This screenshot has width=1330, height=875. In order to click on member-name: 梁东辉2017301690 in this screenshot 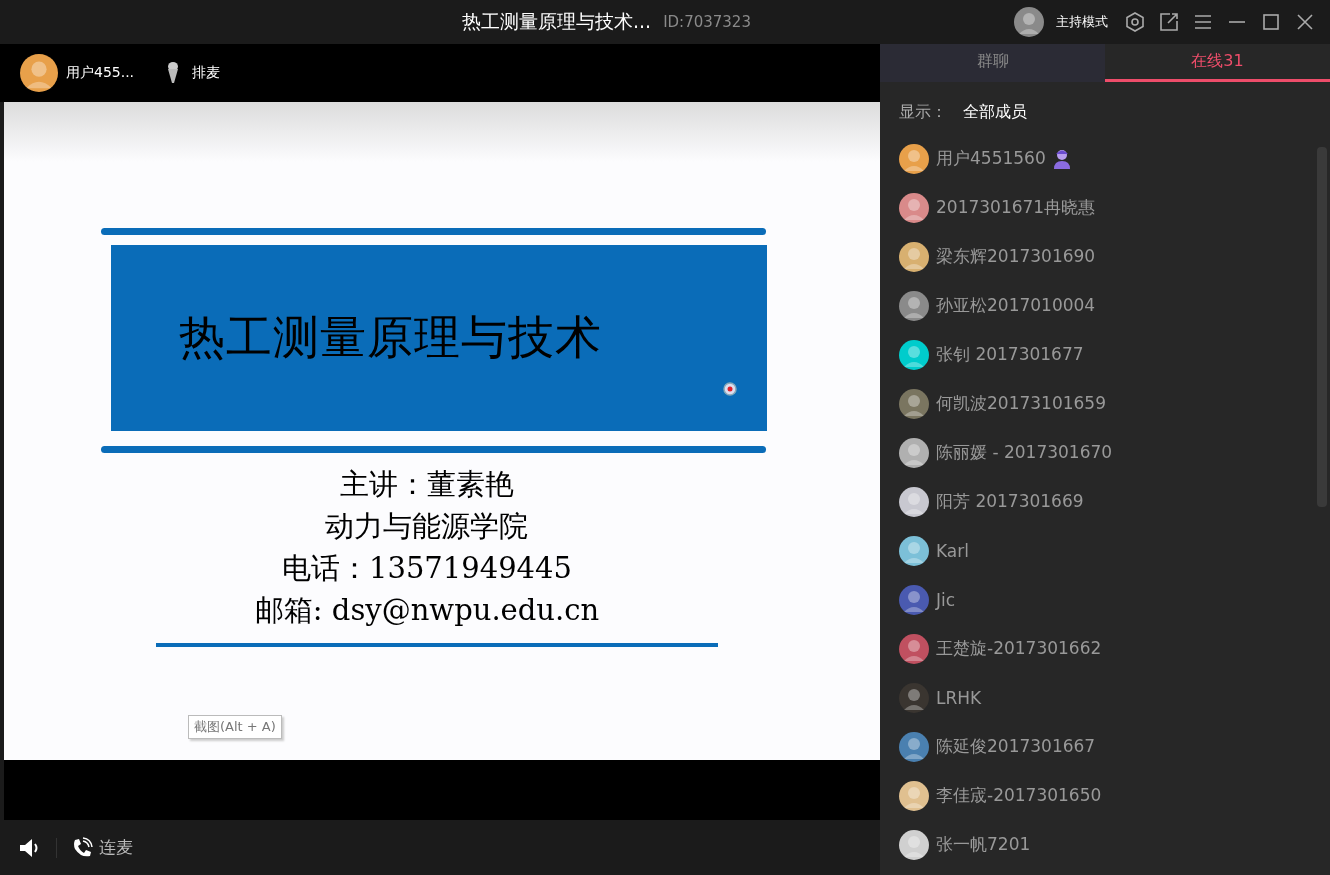, I will do `click(1016, 256)`.